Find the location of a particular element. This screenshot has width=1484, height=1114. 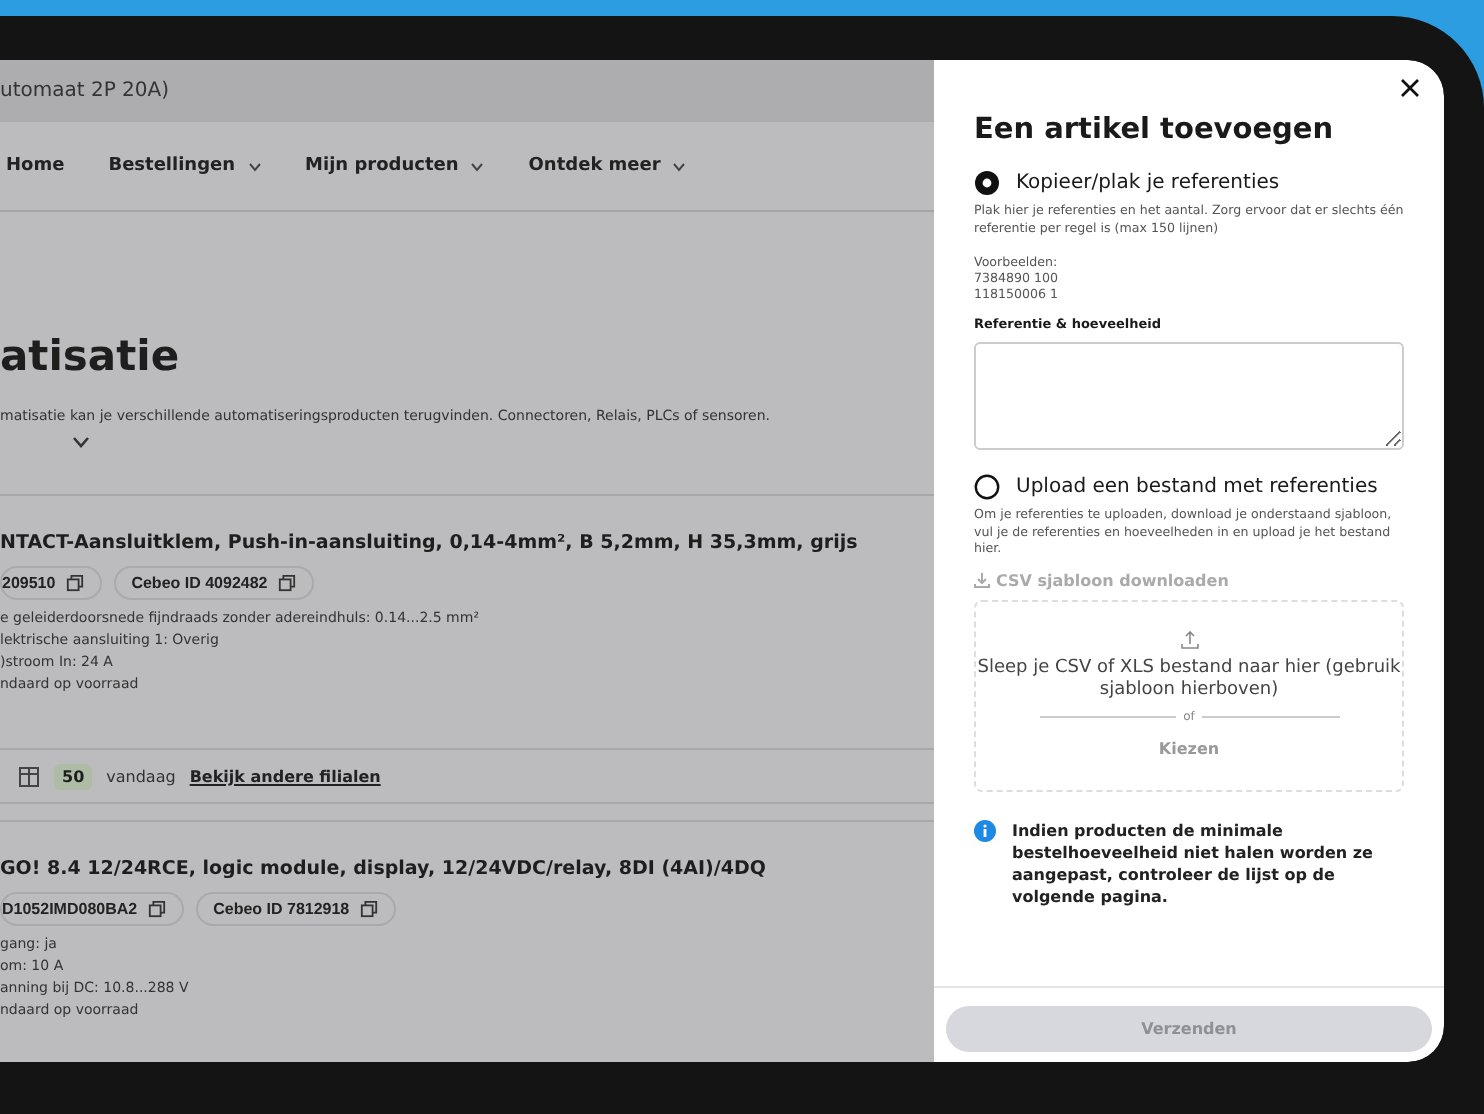

nav-item: Ontdek meer is located at coordinates (607, 166).